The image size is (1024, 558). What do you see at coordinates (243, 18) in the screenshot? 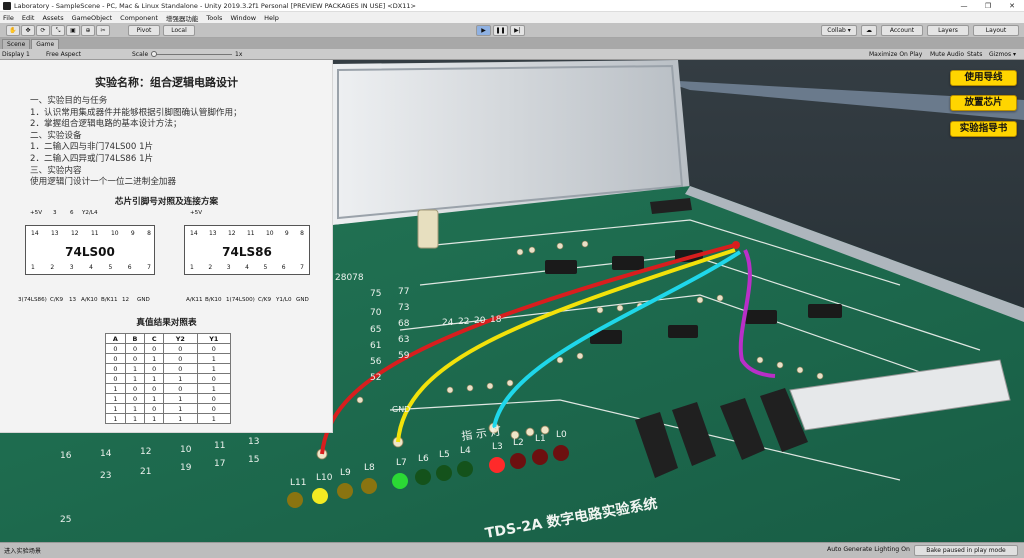
I see `menu-window: Window` at bounding box center [243, 18].